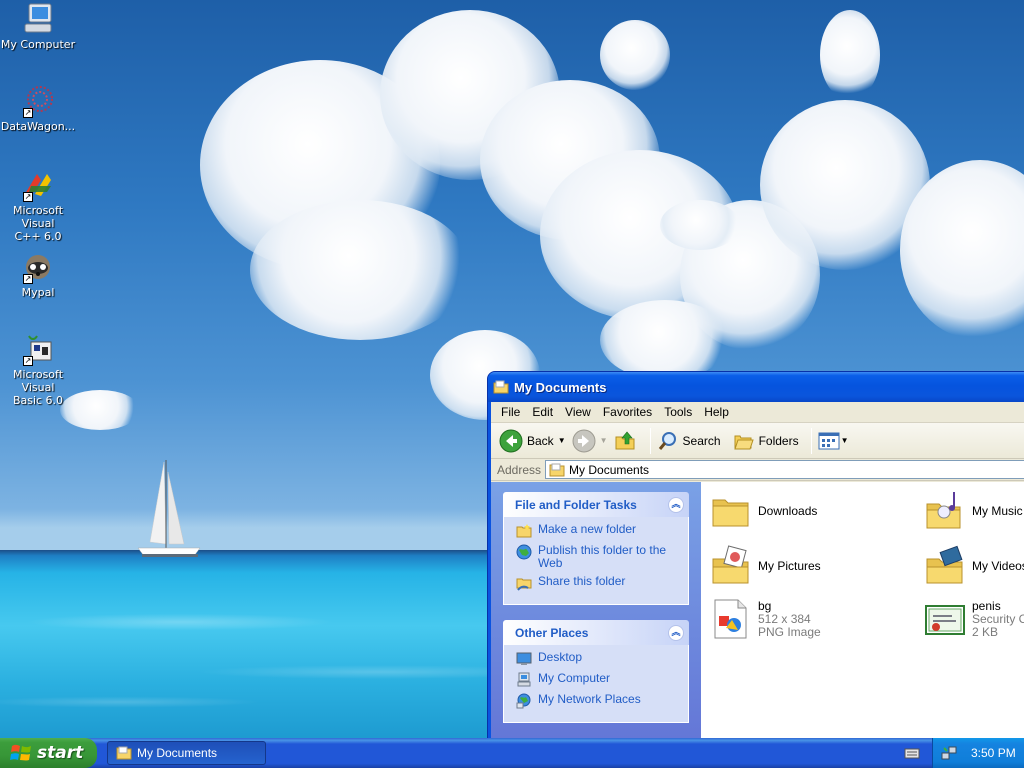 Image resolution: width=1024 pixels, height=768 pixels. What do you see at coordinates (985, 632) in the screenshot?
I see `file-size: 2 KB` at bounding box center [985, 632].